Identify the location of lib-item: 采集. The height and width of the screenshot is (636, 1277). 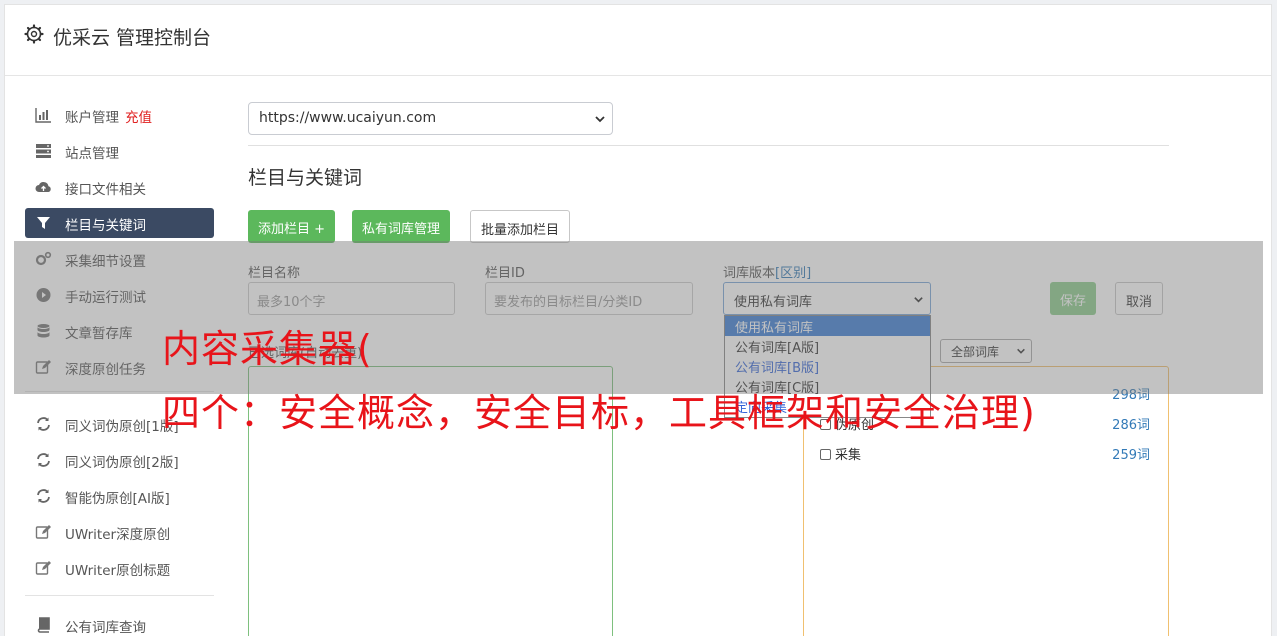
(840, 453).